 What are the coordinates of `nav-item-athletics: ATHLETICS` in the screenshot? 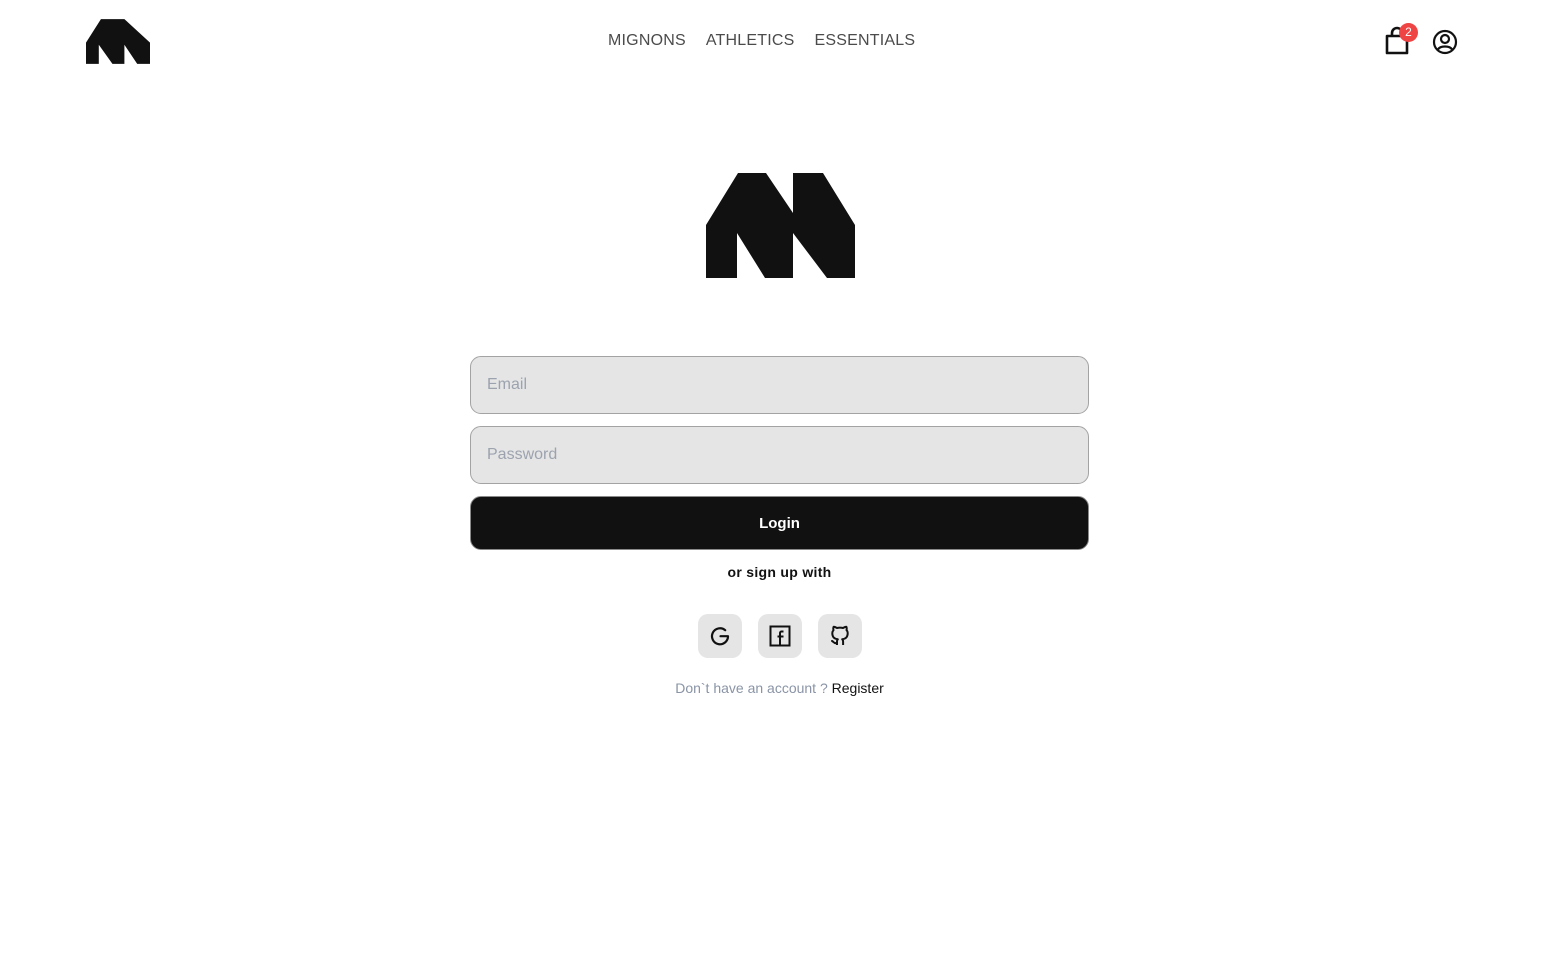 It's located at (750, 41).